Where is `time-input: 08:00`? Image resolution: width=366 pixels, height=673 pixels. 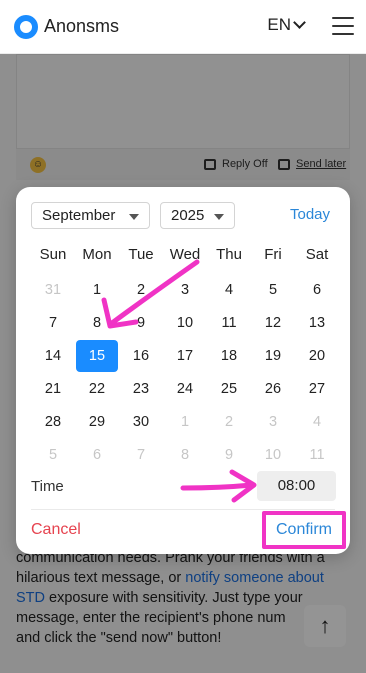
time-input: 08:00 is located at coordinates (296, 486).